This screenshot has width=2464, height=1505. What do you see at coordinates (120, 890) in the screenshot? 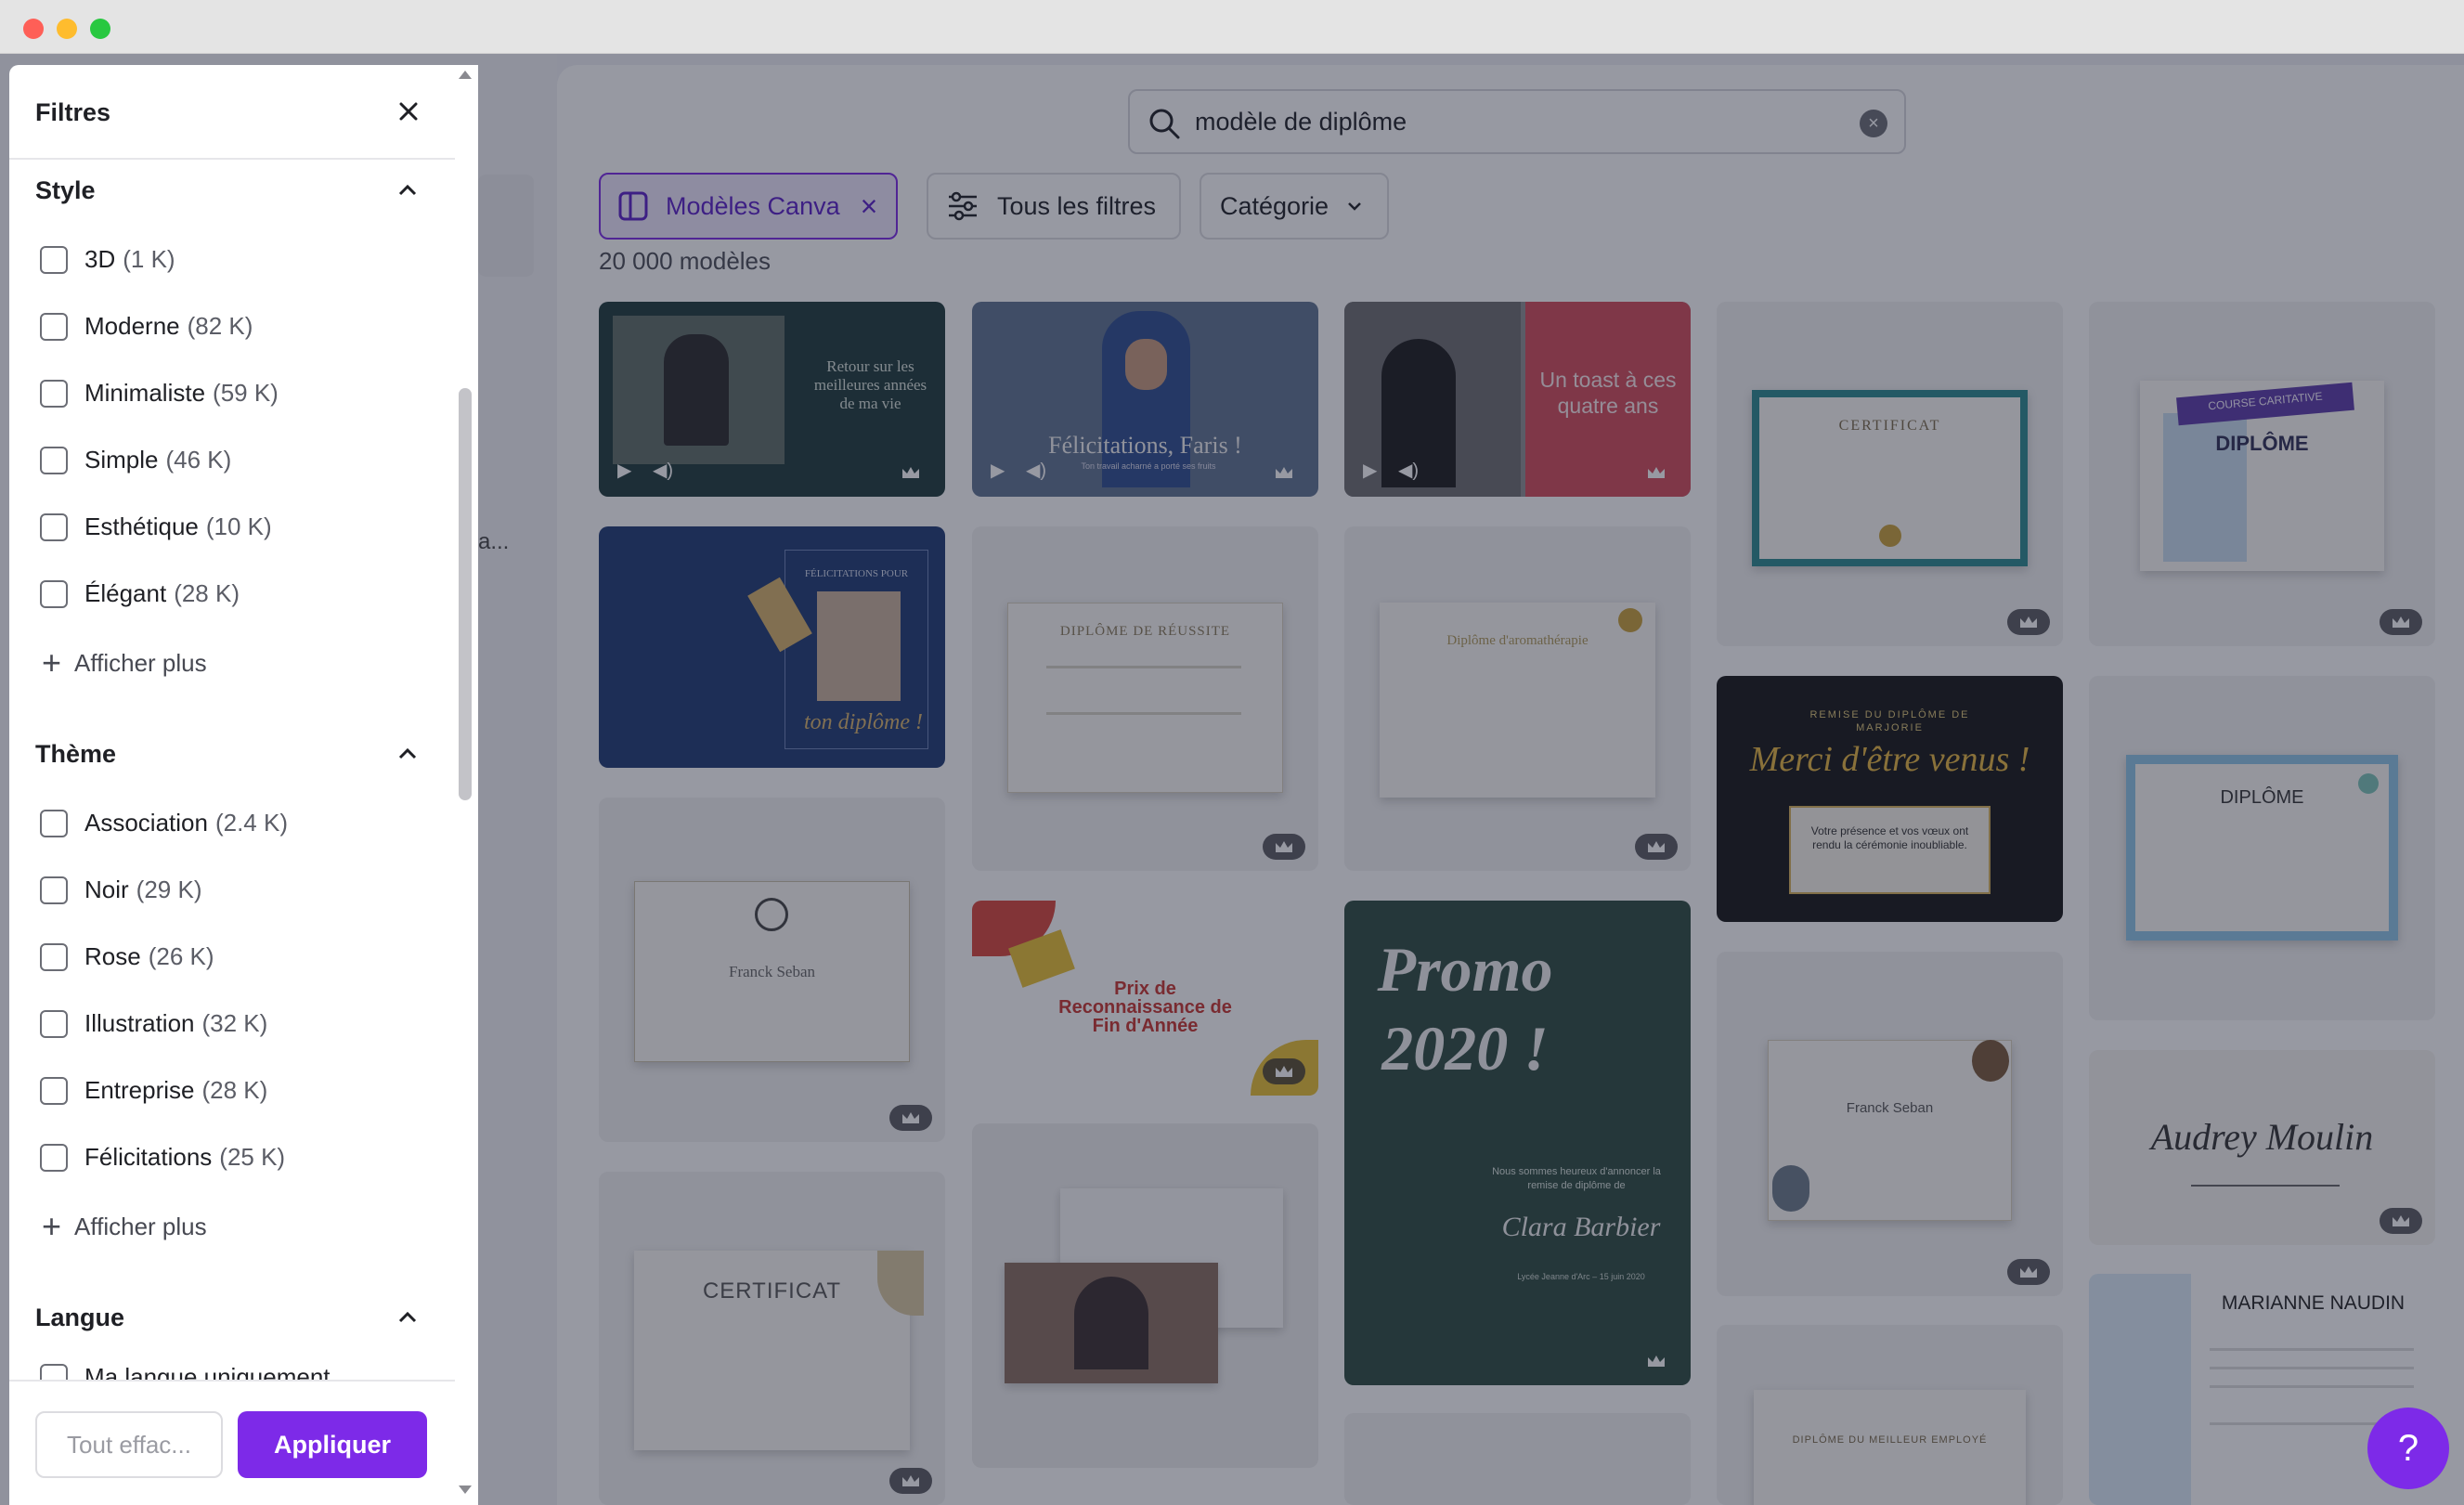
I see `filter-option-noir: Noir (29 K)` at bounding box center [120, 890].